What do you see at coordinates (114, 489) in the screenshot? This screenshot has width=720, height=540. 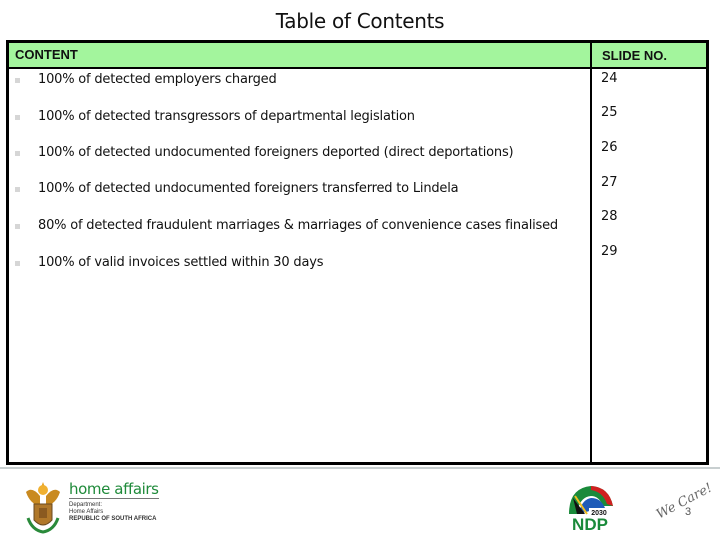 I see `home-affairs-wordmark: home affairs` at bounding box center [114, 489].